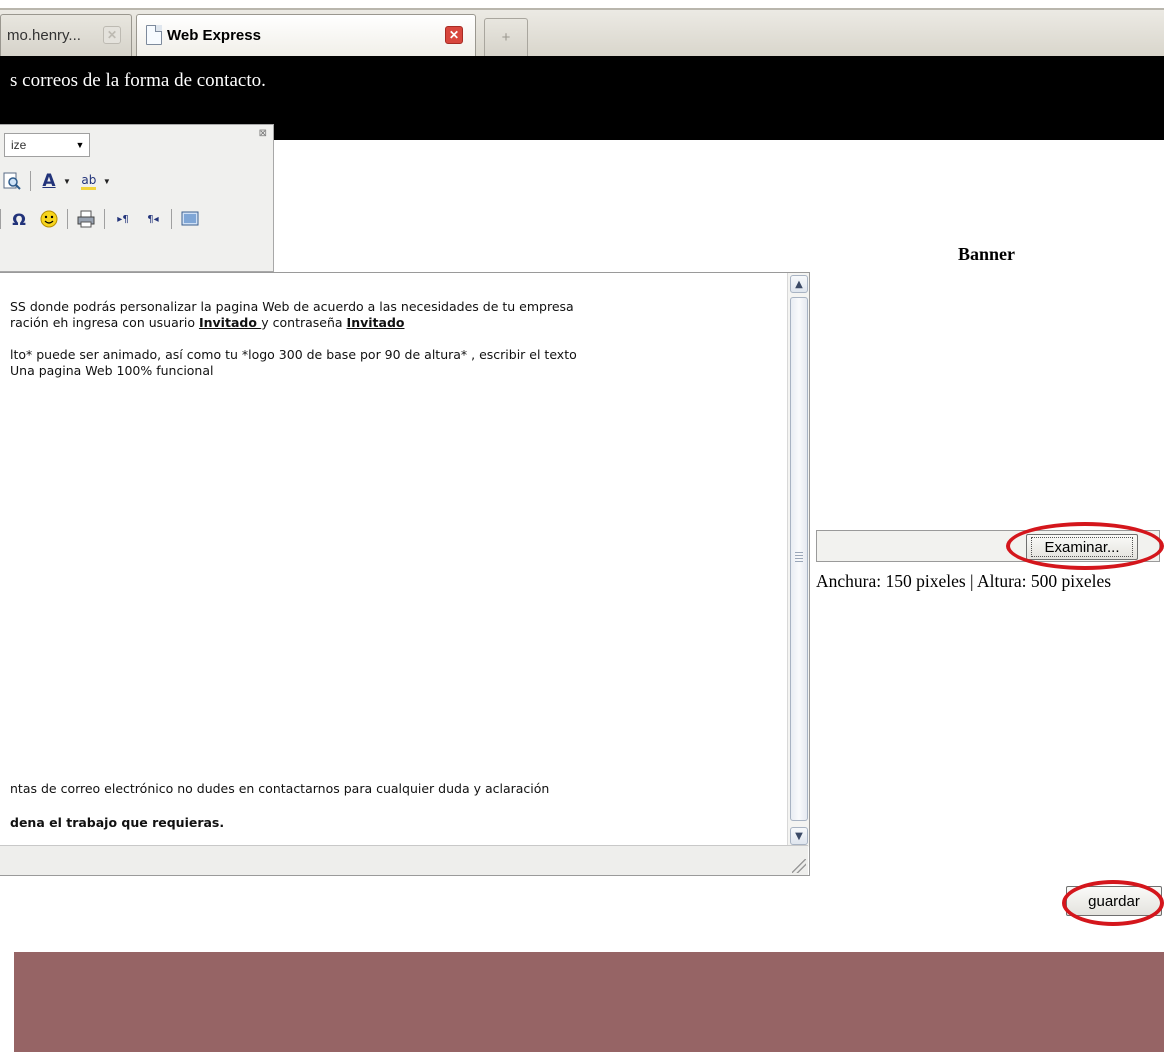 The image size is (1164, 1052). I want to click on toolbar-row-2: Ω ▸¶ ¶◂, so click(101, 219).